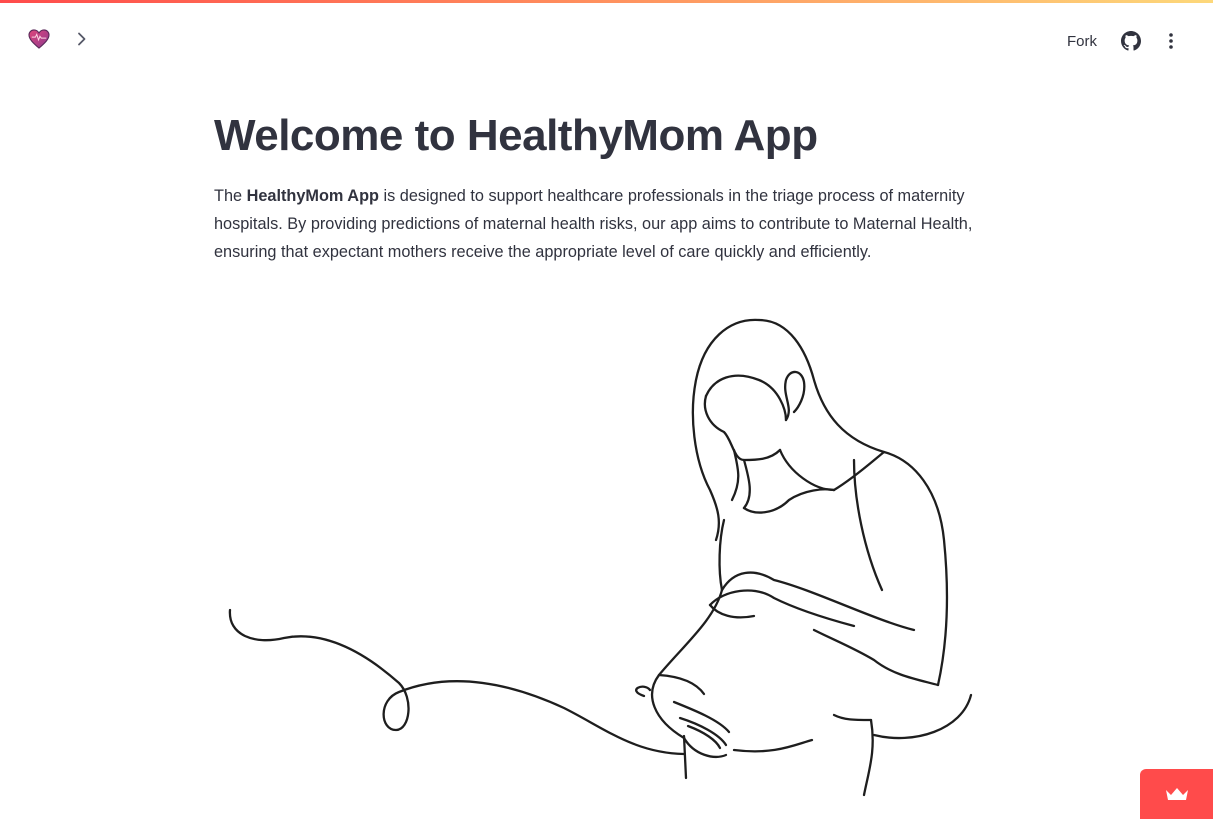 This screenshot has height=819, width=1213. Describe the element at coordinates (1082, 41) in the screenshot. I see `fork-link: Fork` at that location.